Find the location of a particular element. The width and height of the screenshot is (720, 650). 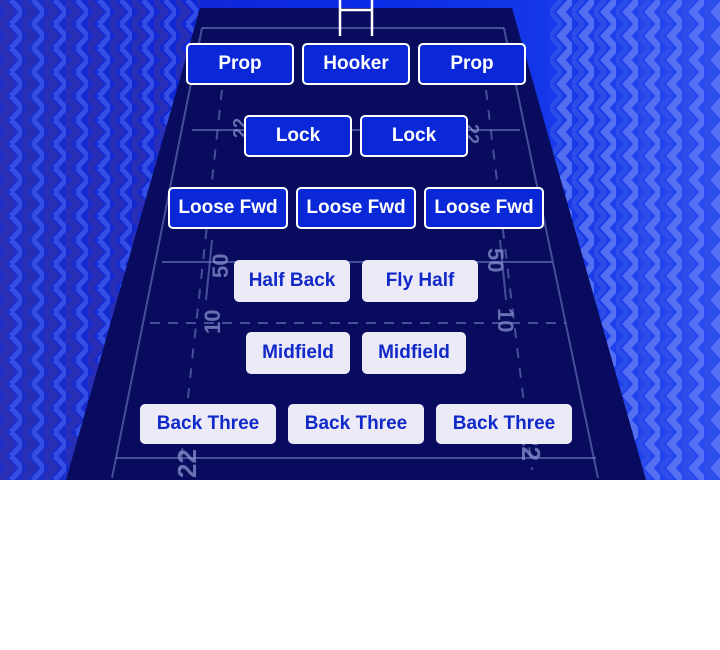

position-loose-fwd-right-button: Loose Fwd is located at coordinates (484, 208).